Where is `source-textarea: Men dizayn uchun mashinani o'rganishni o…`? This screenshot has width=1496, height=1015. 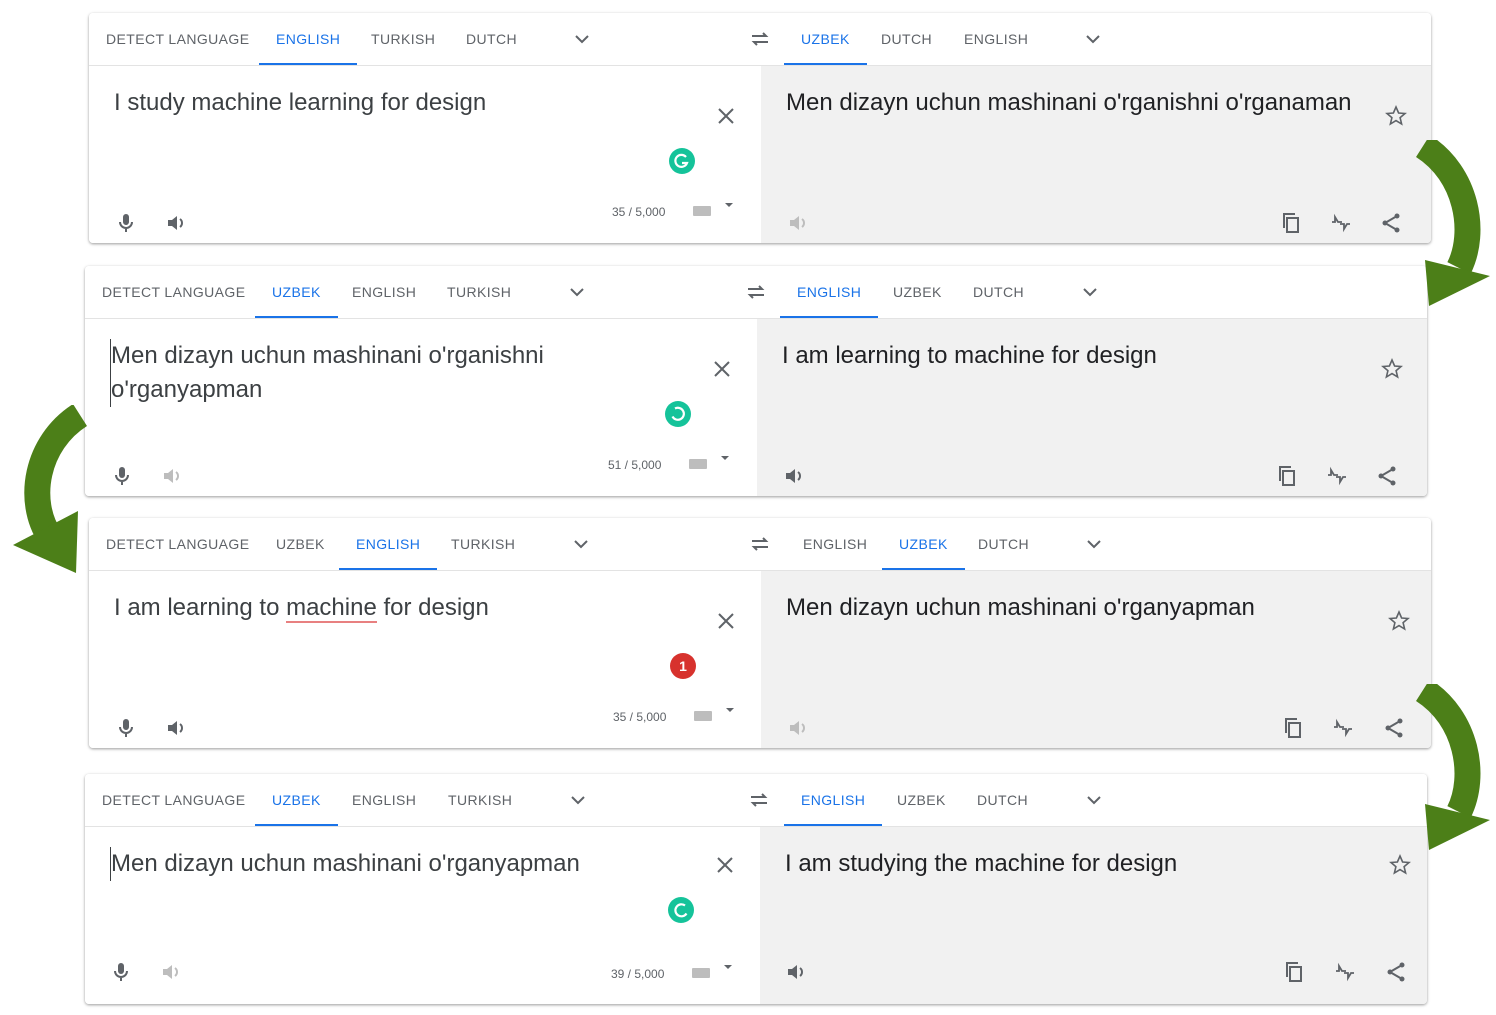
source-textarea: Men dizayn uchun mashinani o'rganishni o… is located at coordinates (405, 373).